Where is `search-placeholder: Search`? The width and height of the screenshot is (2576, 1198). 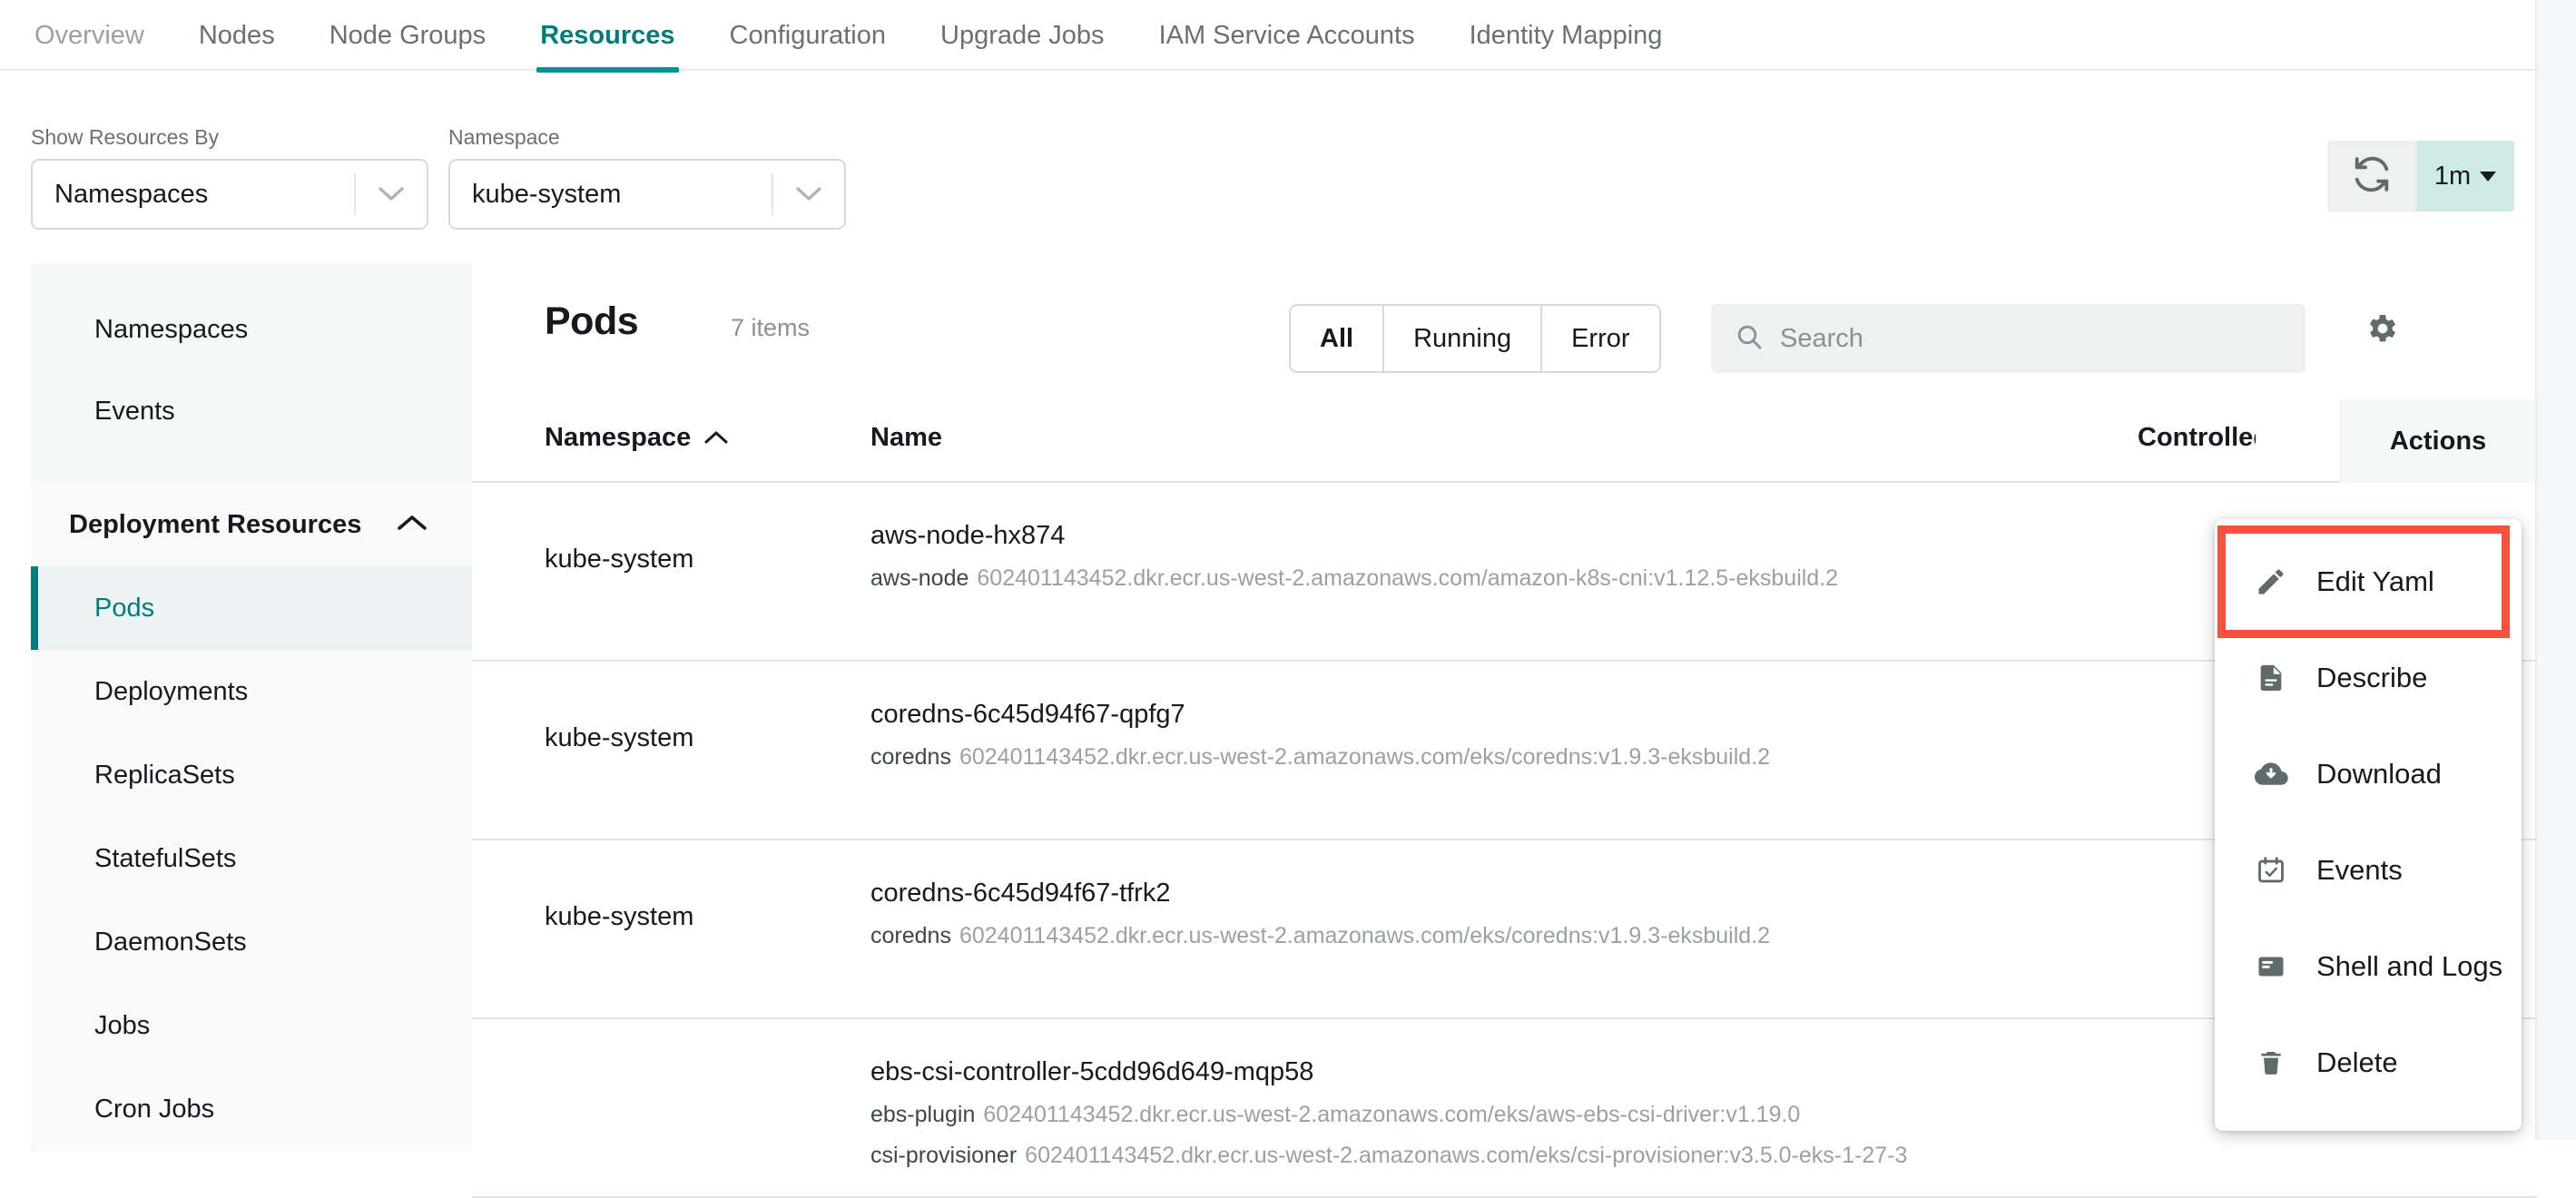 search-placeholder: Search is located at coordinates (1821, 338).